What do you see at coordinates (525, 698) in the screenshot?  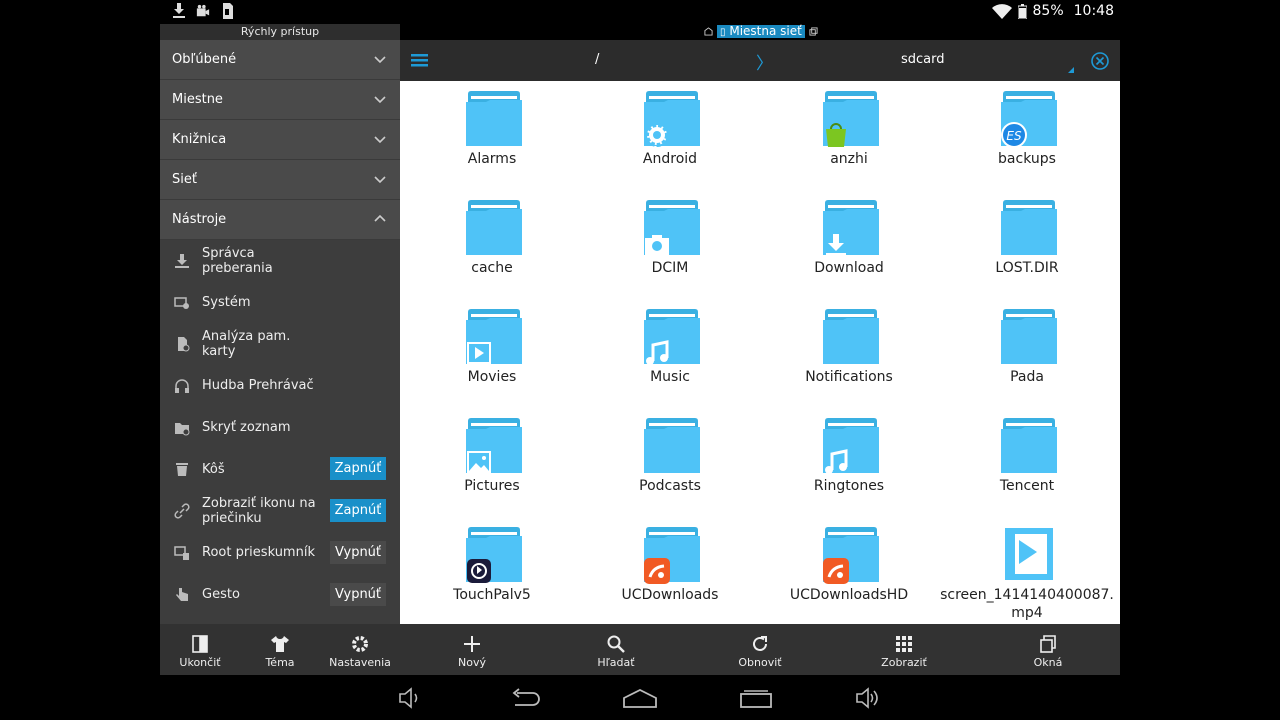 I see `back-icon` at bounding box center [525, 698].